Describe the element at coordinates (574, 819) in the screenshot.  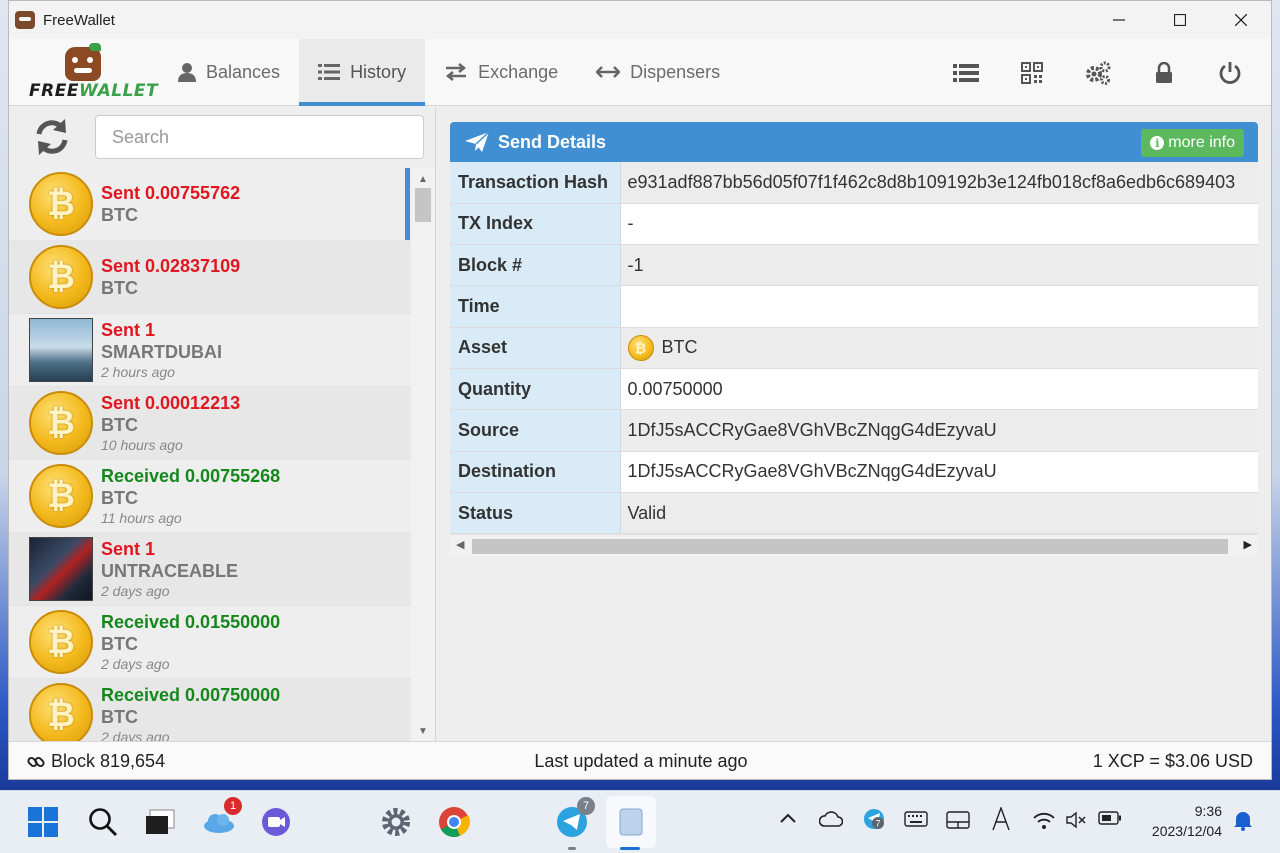
I see `telegram-button: 7` at that location.